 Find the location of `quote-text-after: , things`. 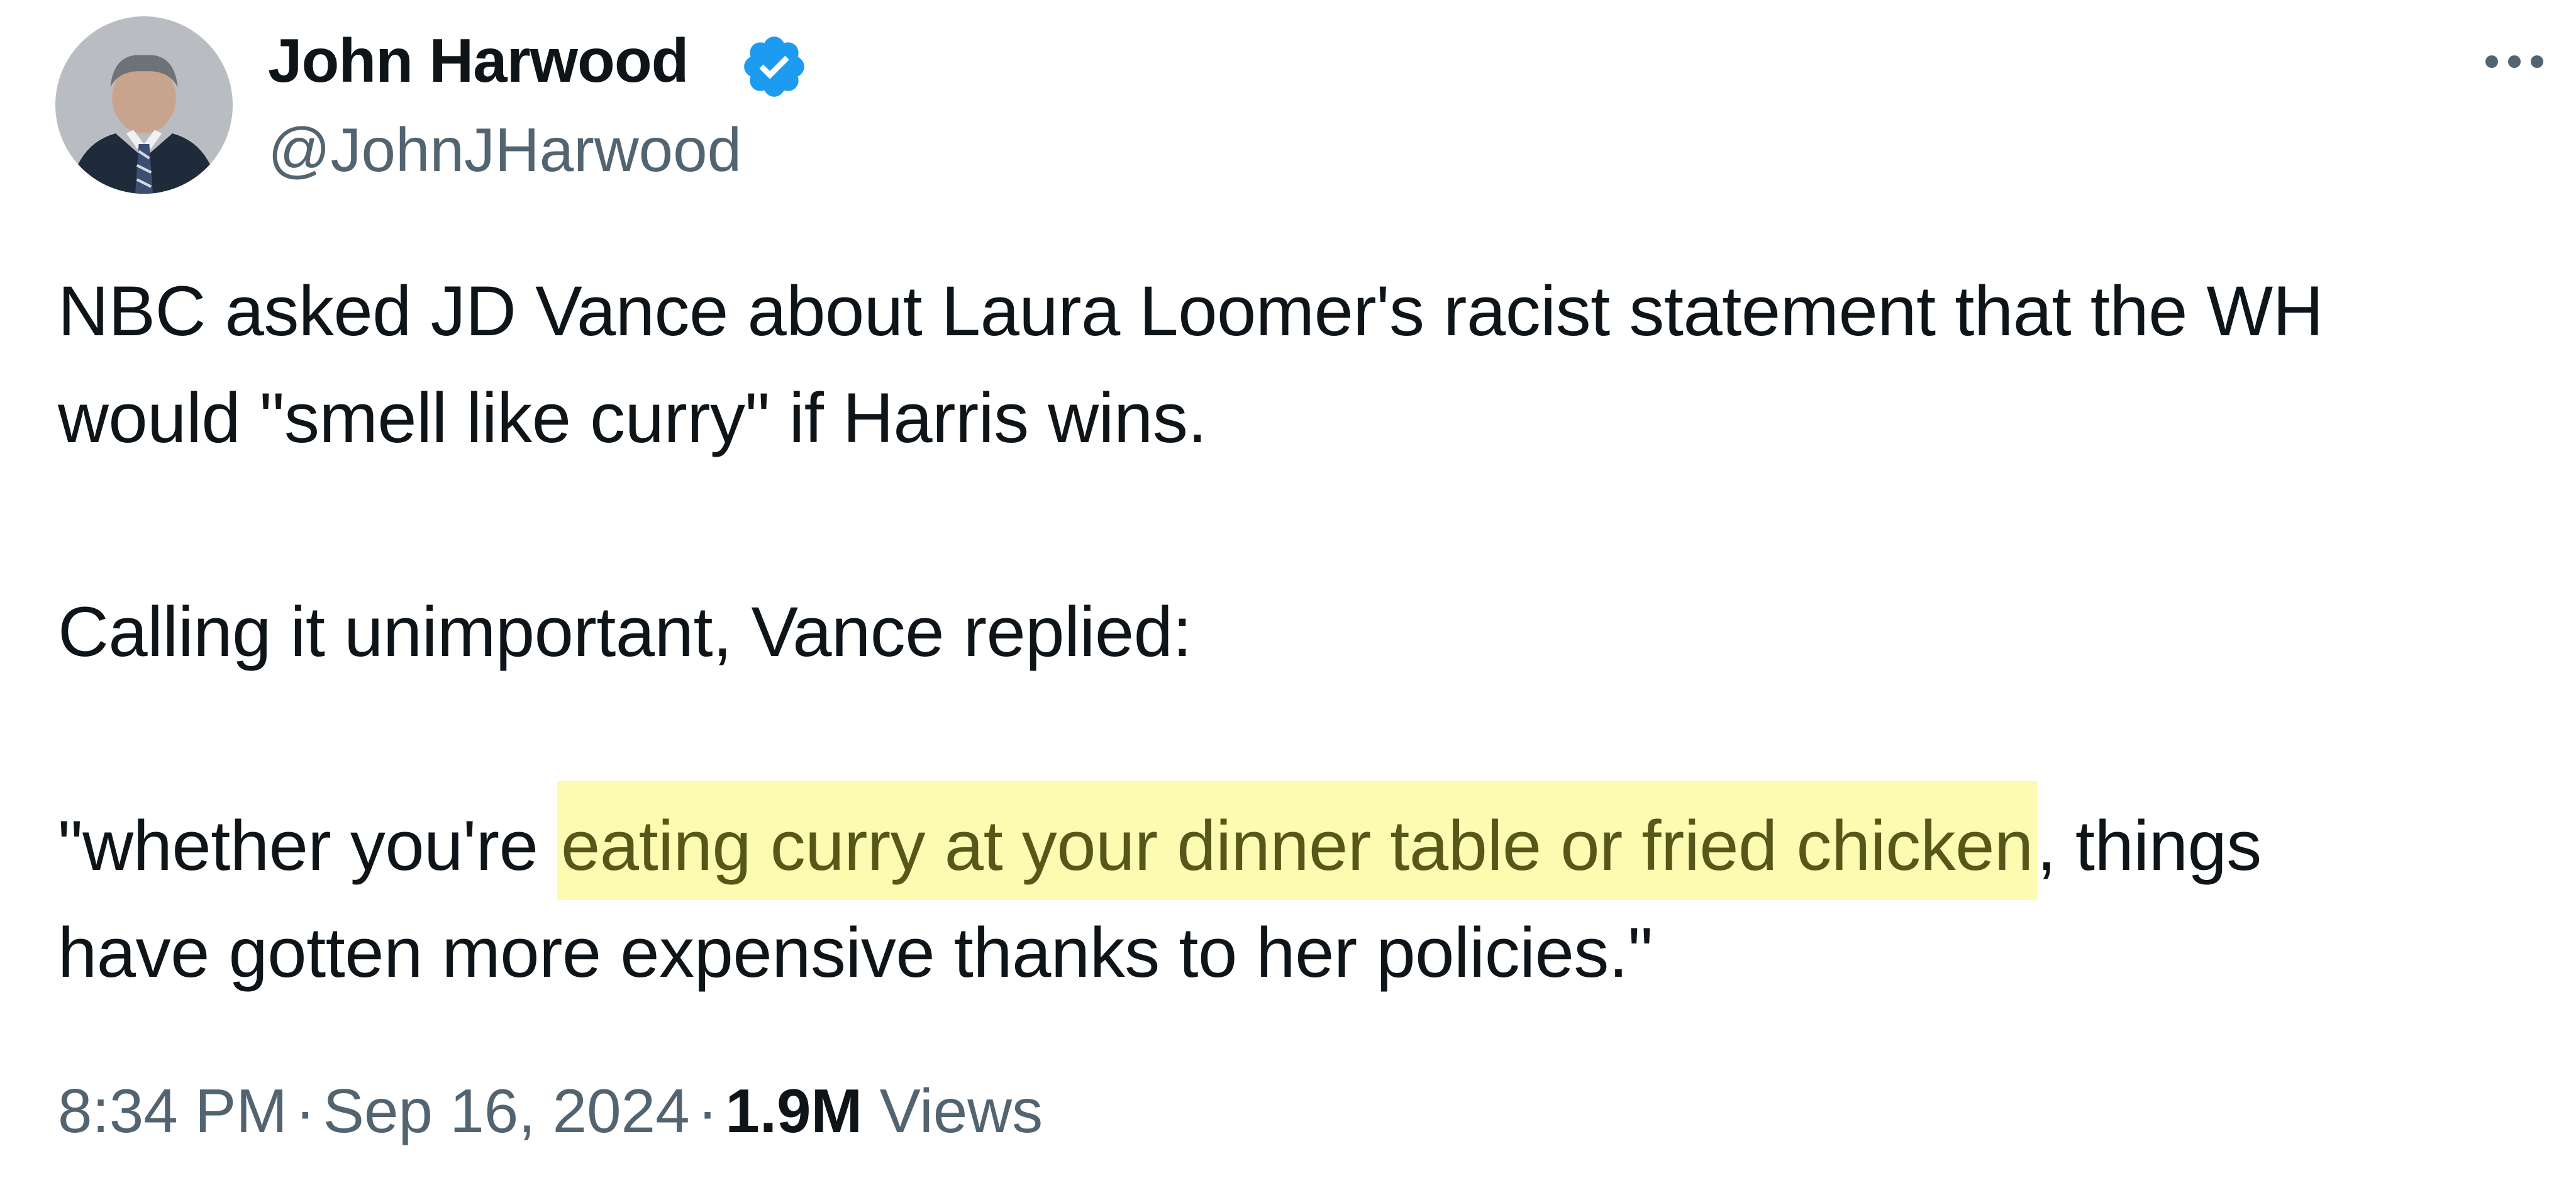

quote-text-after: , things is located at coordinates (2149, 845).